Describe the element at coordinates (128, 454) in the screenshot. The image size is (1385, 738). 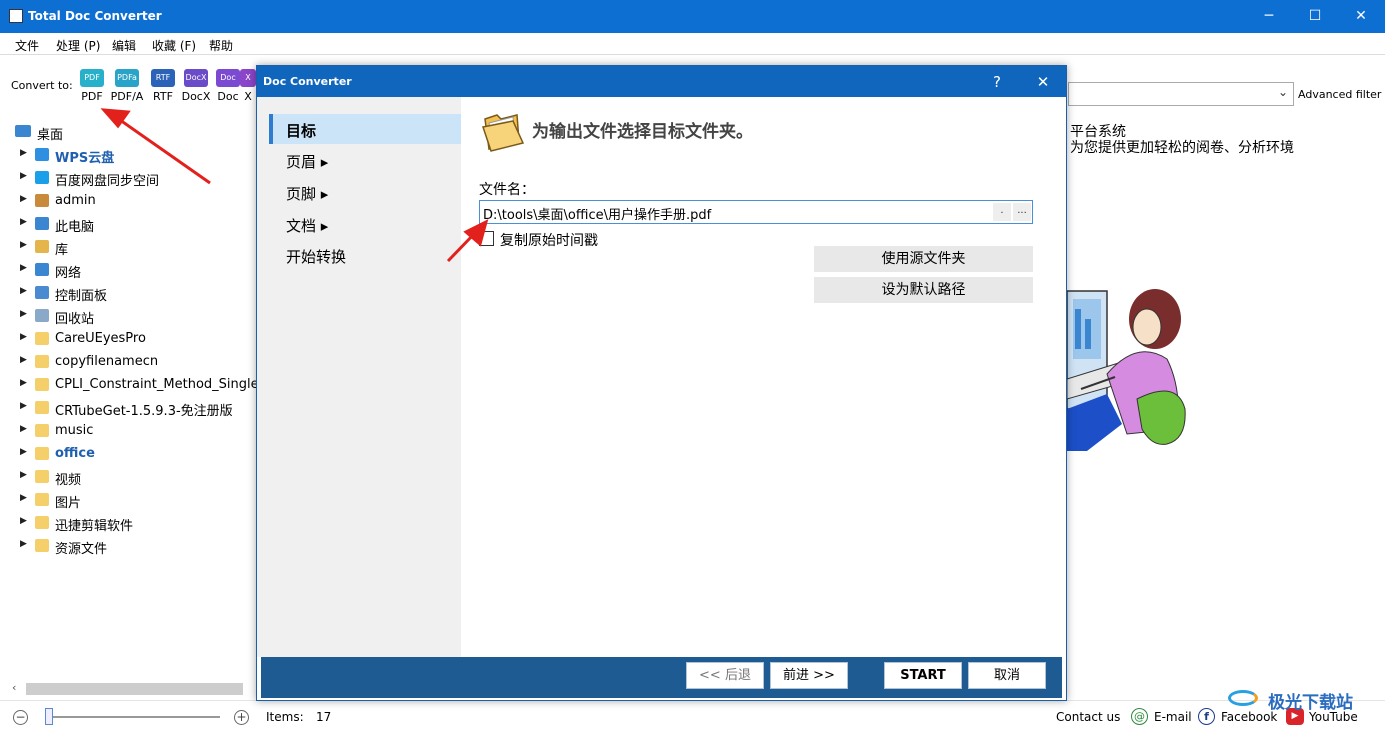
I see `tree-item: ▶ office` at that location.